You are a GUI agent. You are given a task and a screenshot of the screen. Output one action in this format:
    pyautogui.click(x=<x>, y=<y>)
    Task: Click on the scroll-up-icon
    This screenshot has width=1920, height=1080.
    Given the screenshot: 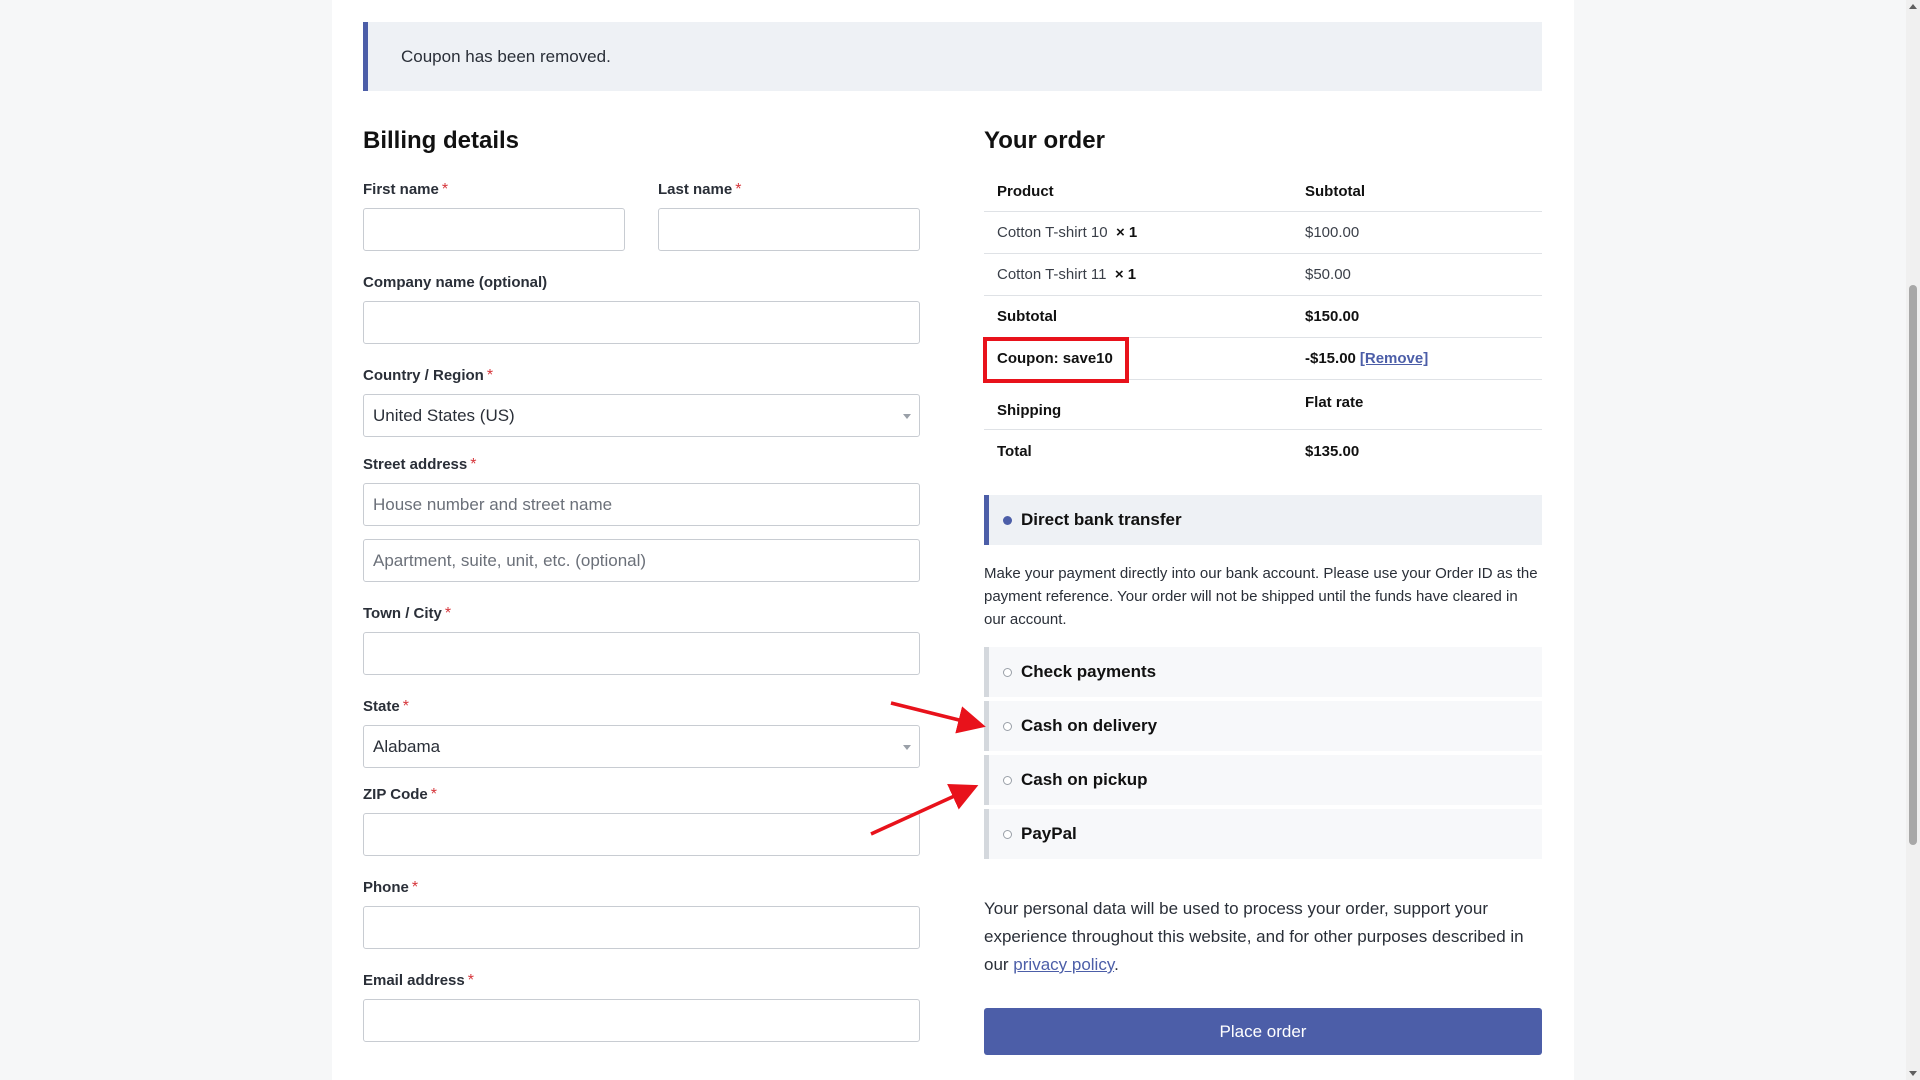 What is the action you would take?
    pyautogui.click(x=1913, y=6)
    